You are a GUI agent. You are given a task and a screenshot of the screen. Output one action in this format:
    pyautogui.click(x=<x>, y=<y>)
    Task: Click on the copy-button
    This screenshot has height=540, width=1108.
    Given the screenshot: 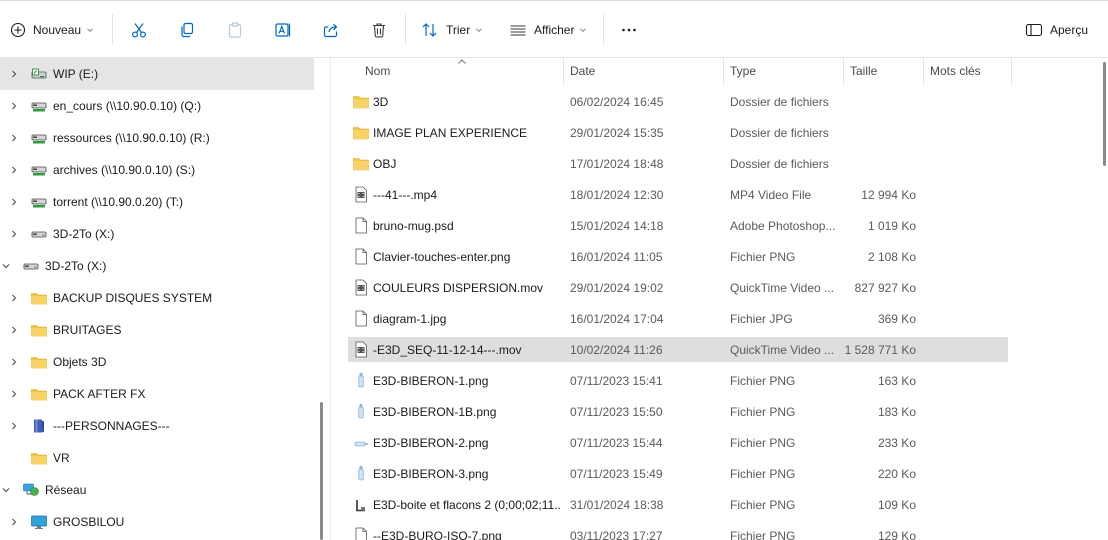 What is the action you would take?
    pyautogui.click(x=187, y=30)
    